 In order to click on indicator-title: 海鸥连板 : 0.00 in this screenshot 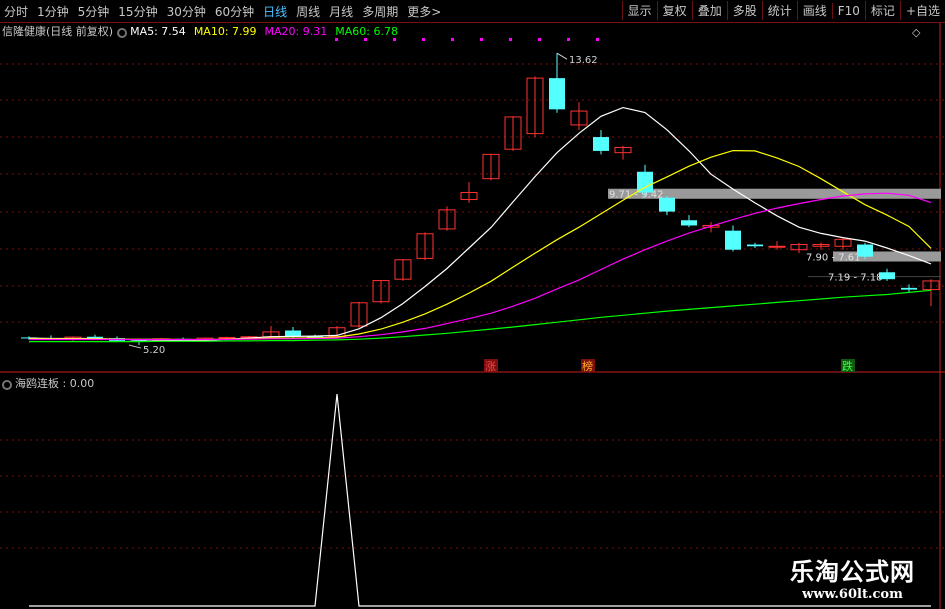, I will do `click(55, 383)`.